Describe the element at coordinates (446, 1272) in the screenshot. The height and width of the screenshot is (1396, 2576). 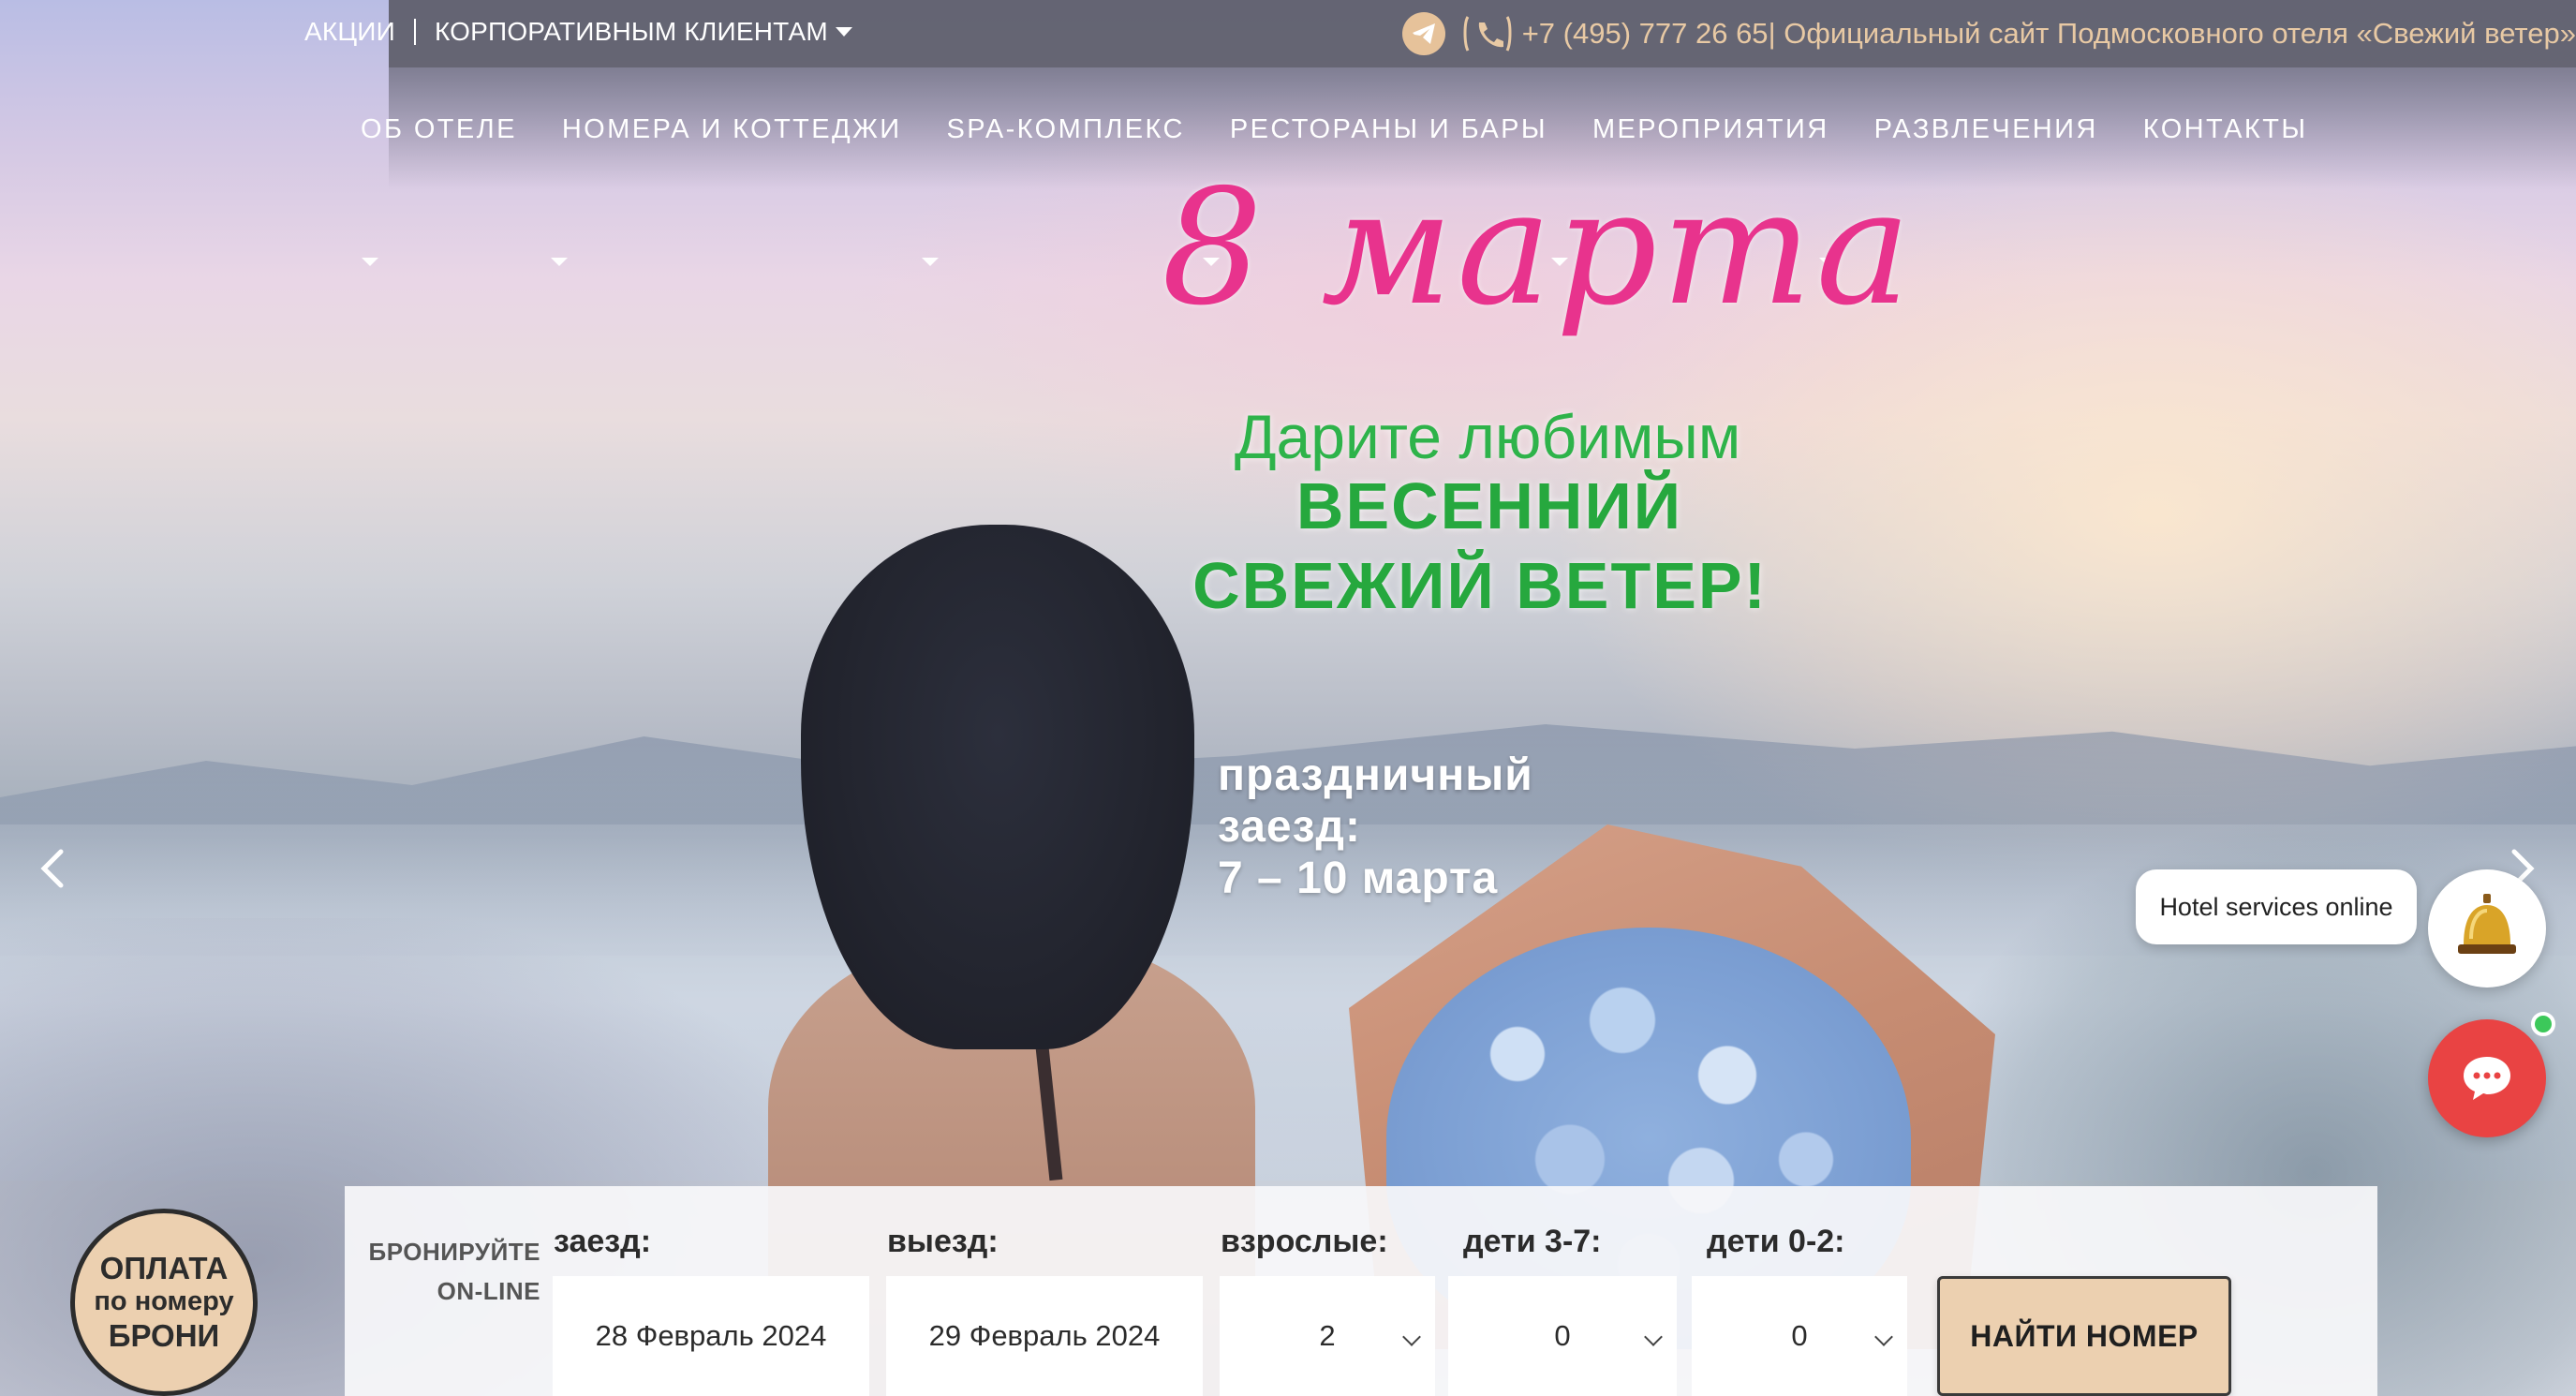
I see `booking-online-label: БРОНИРУЙТЕ ON-LINE` at that location.